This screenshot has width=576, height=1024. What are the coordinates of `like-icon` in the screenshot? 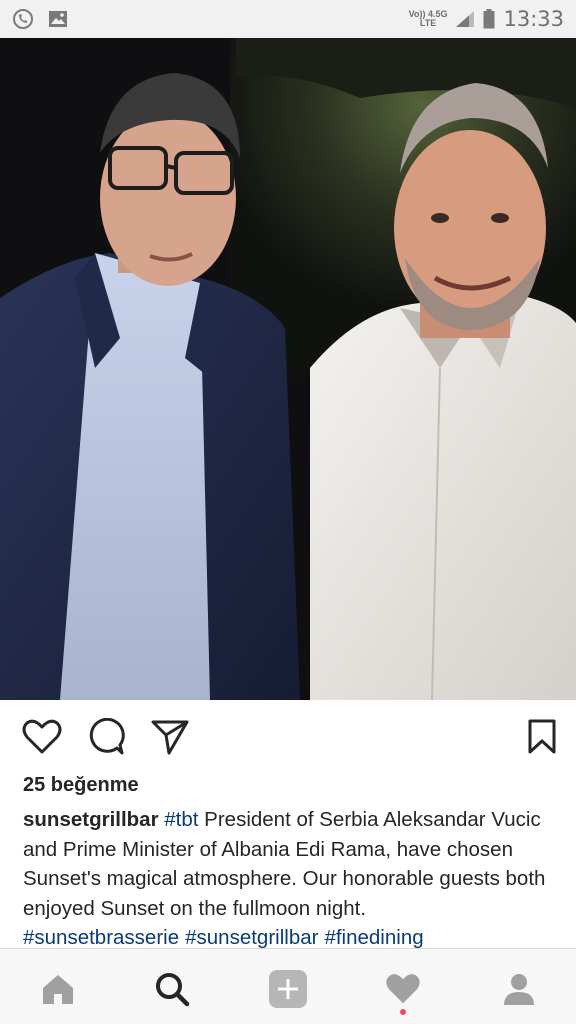 It's located at (42, 737).